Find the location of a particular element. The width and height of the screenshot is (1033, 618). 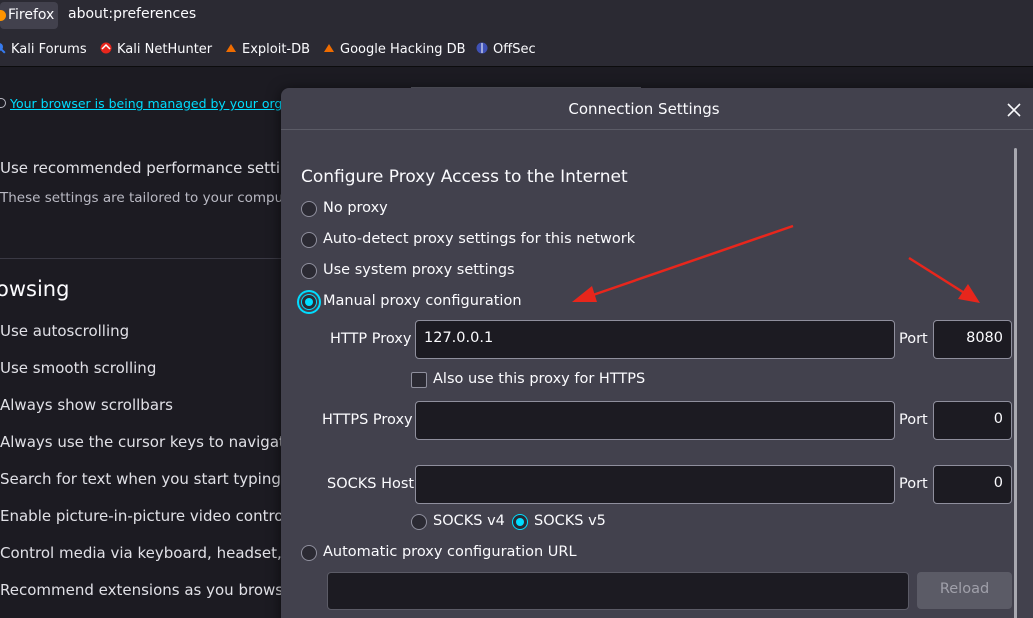

http-proxy-label: HTTP Proxy is located at coordinates (371, 339).